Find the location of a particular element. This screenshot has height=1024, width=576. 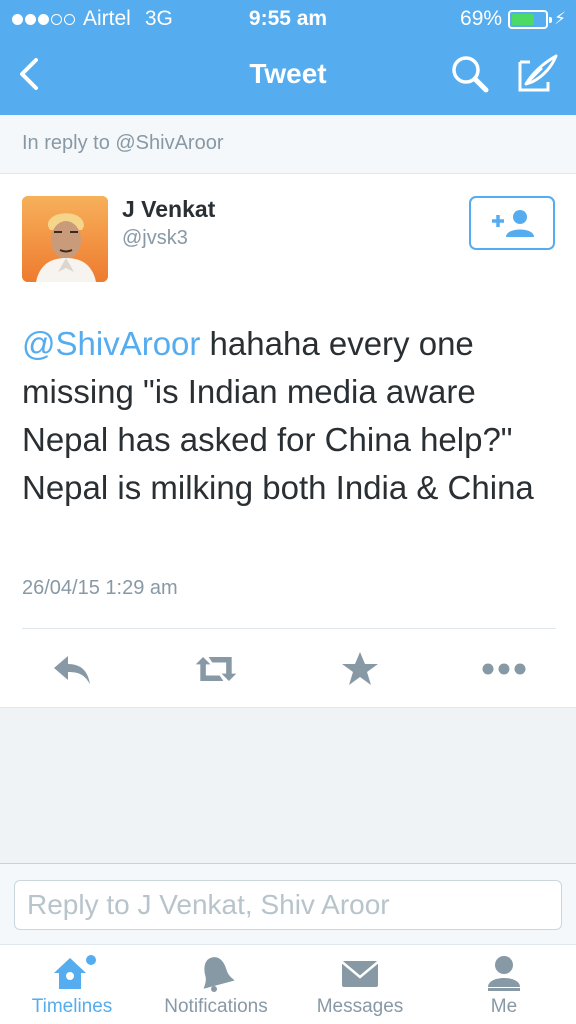

tab-bar: Timelines Notifications Messages Me is located at coordinates (288, 984).